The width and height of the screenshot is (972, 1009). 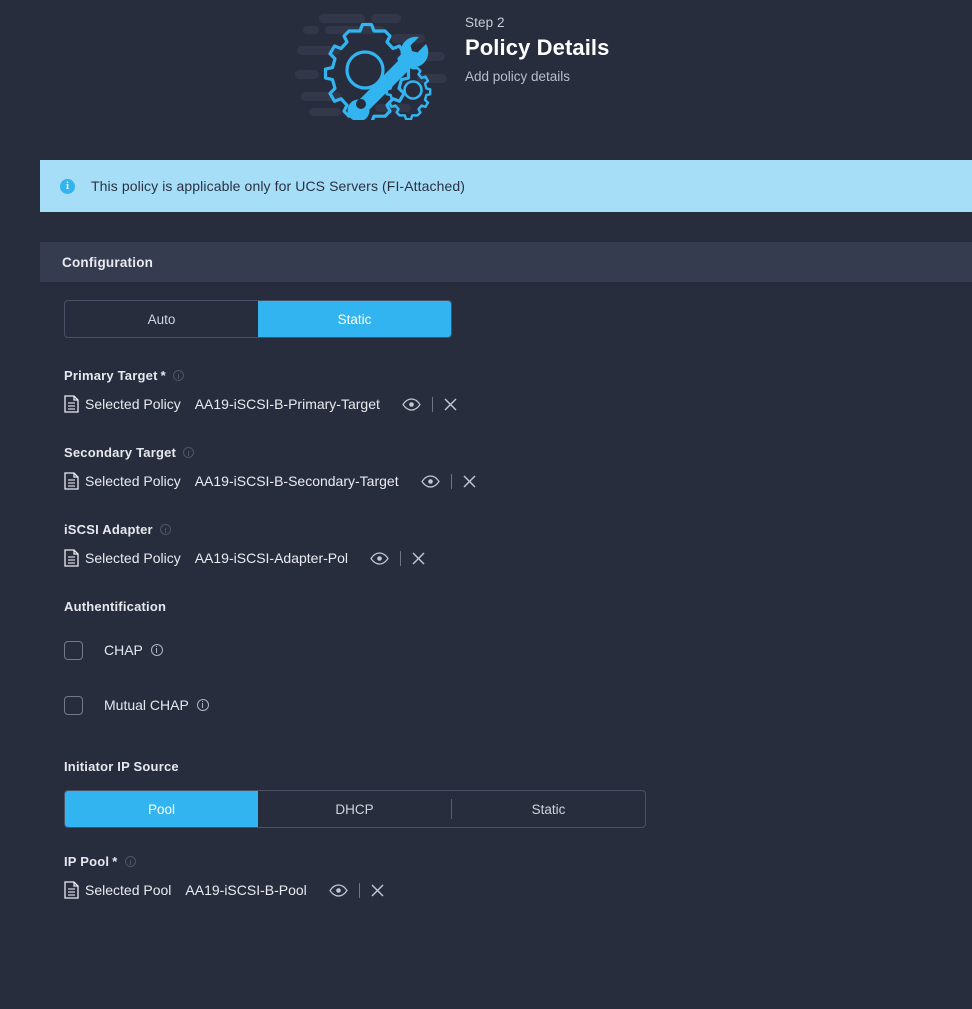 I want to click on authentification-title: Authentification, so click(x=115, y=606).